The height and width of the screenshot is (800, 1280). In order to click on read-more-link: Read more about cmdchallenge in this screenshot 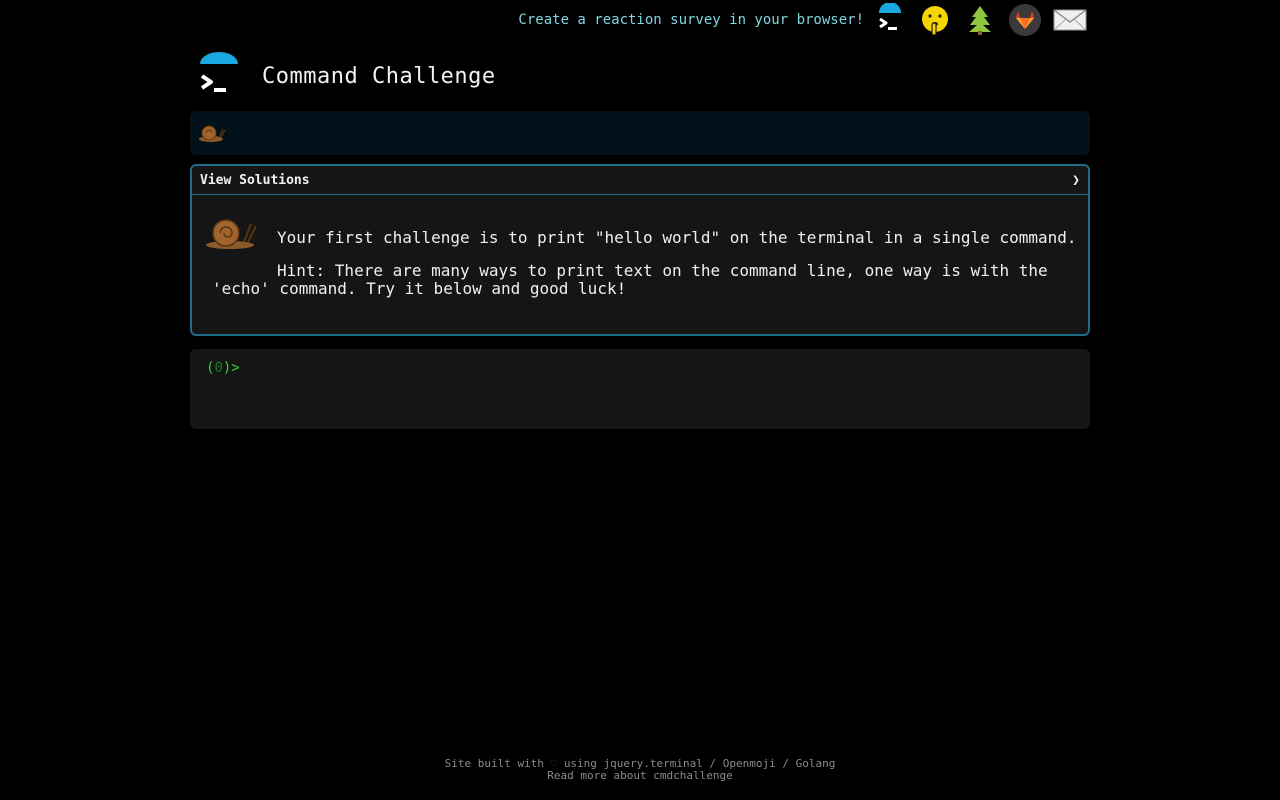, I will do `click(639, 775)`.